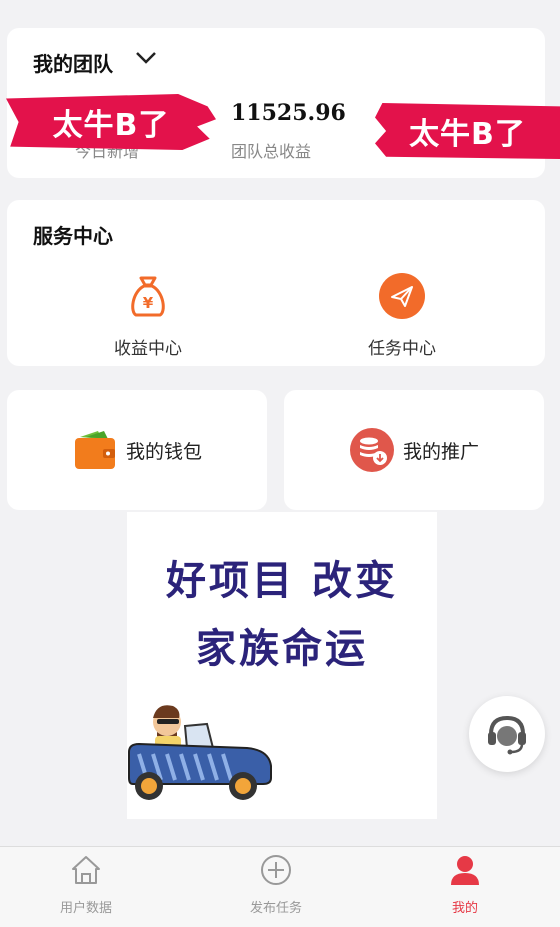 This screenshot has height=927, width=560. Describe the element at coordinates (282, 581) in the screenshot. I see `poster-line-1: 好项目 改变` at that location.